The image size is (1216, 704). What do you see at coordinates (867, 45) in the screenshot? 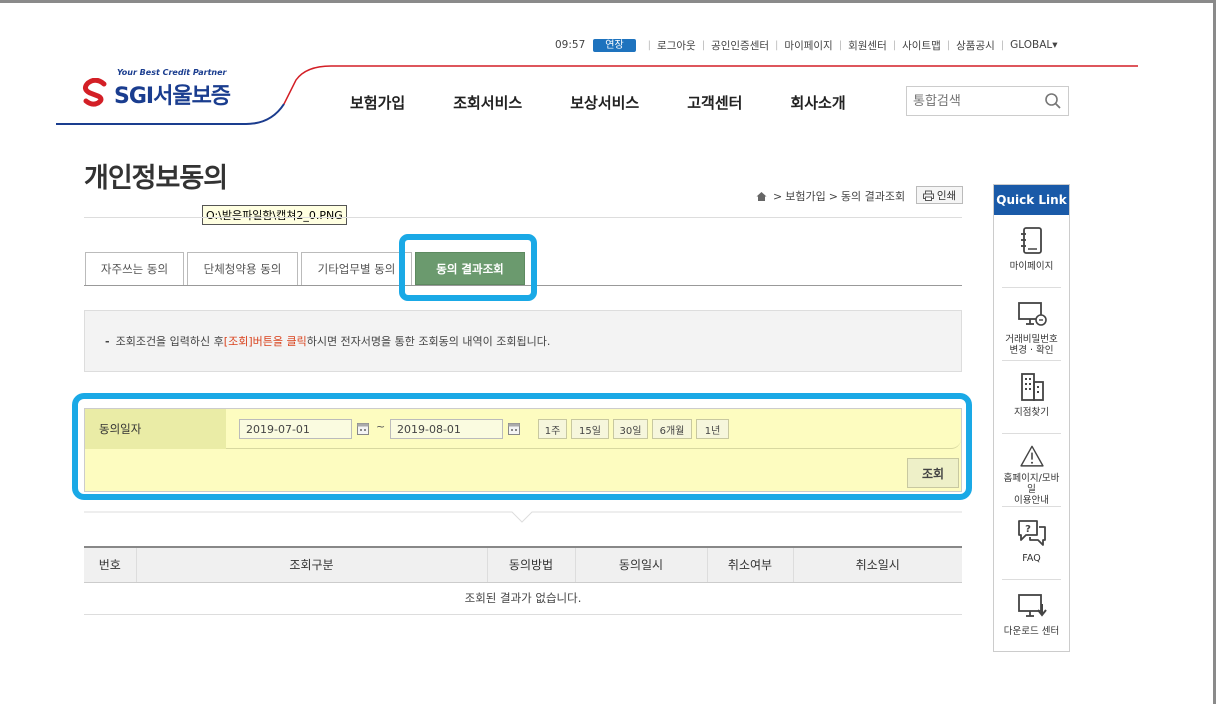
I see `member-center-link: 회원센터` at bounding box center [867, 45].